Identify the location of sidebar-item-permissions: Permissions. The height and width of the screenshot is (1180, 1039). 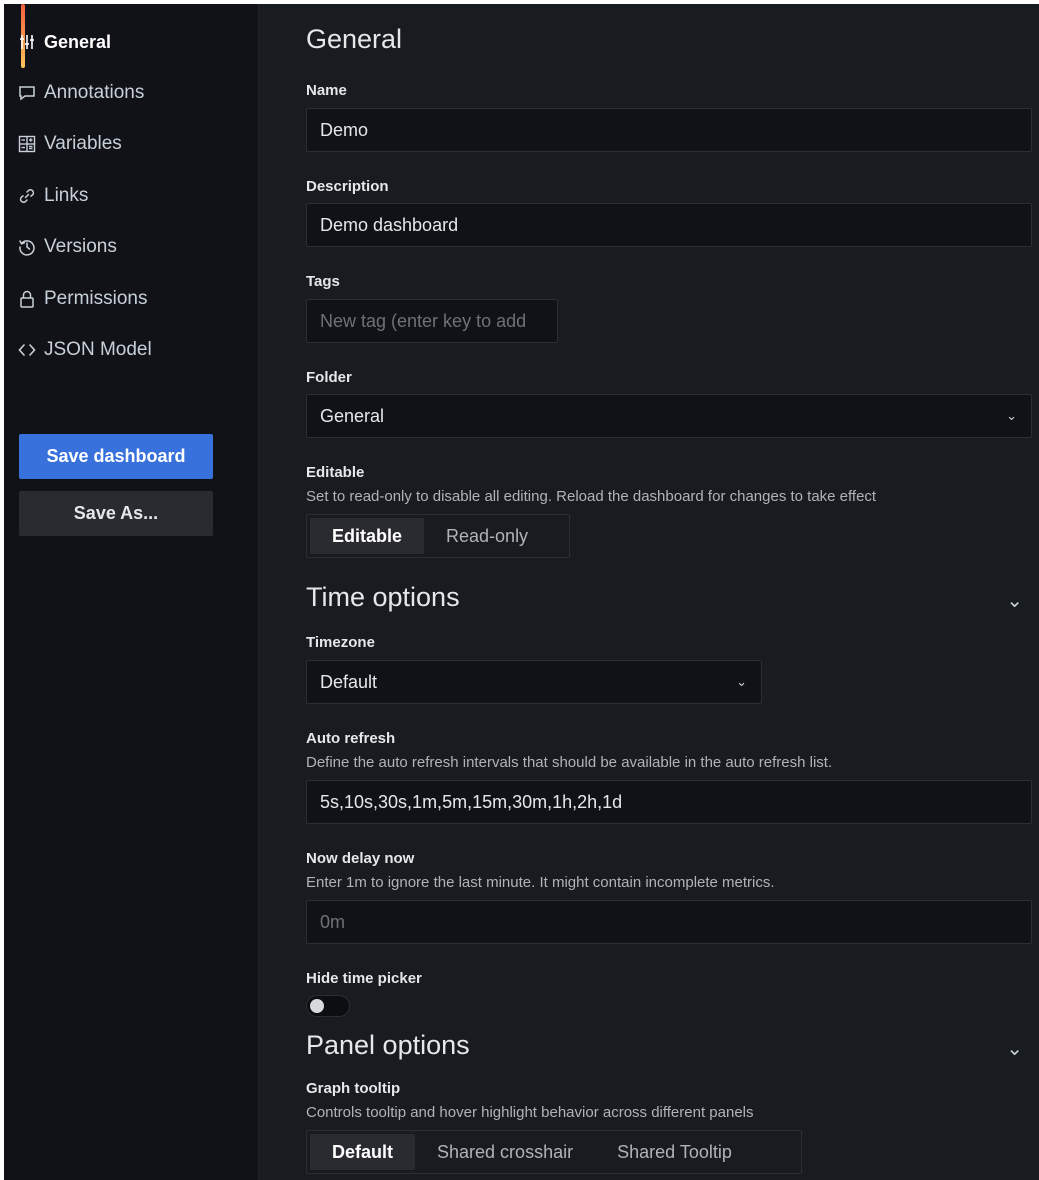
(131, 299).